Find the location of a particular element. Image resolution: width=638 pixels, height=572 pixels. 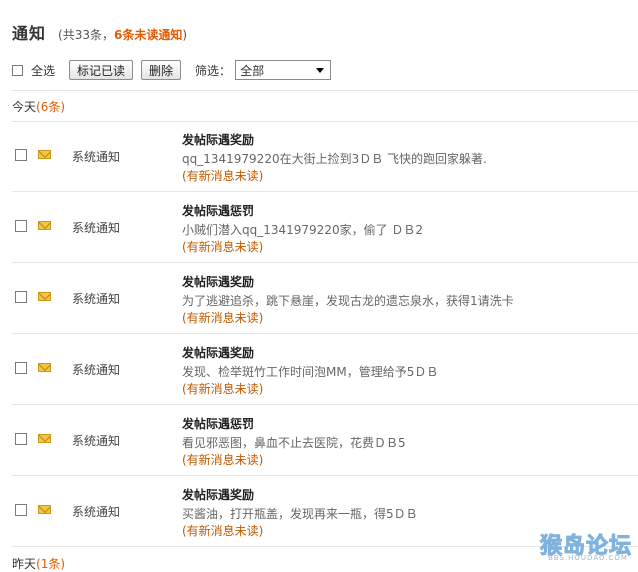

unread-count: 6条未读通知 is located at coordinates (148, 35).